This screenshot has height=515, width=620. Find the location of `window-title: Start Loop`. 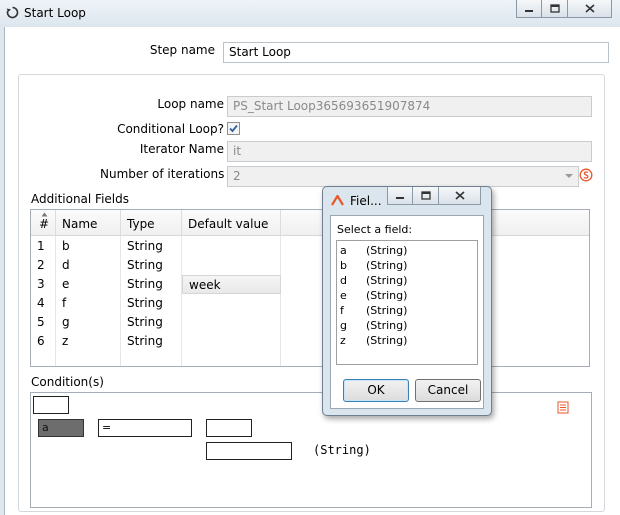

window-title: Start Loop is located at coordinates (55, 13).